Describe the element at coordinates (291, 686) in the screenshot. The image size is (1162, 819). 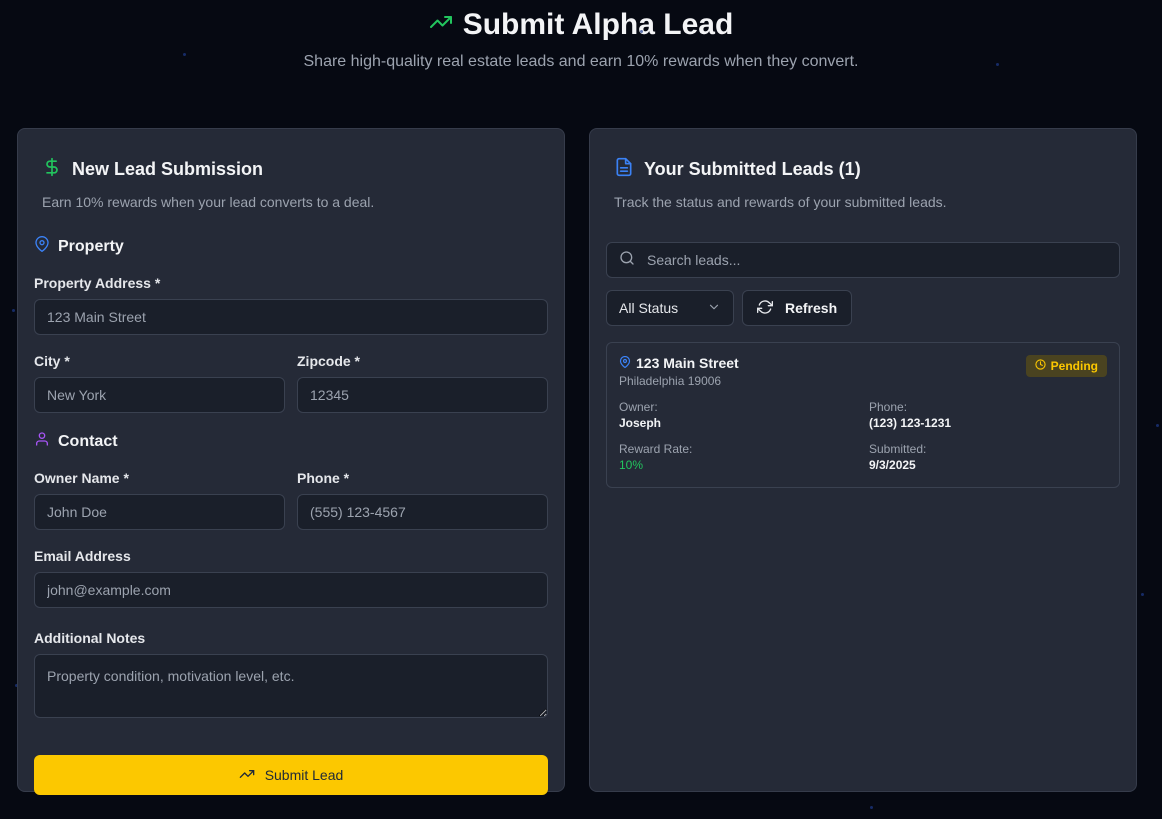
I see `notes-textarea` at that location.